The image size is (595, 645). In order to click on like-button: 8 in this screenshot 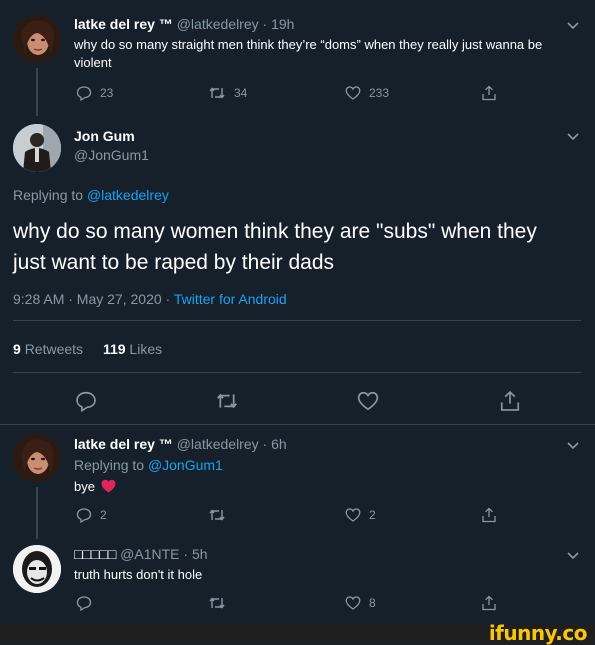, I will do `click(360, 603)`.